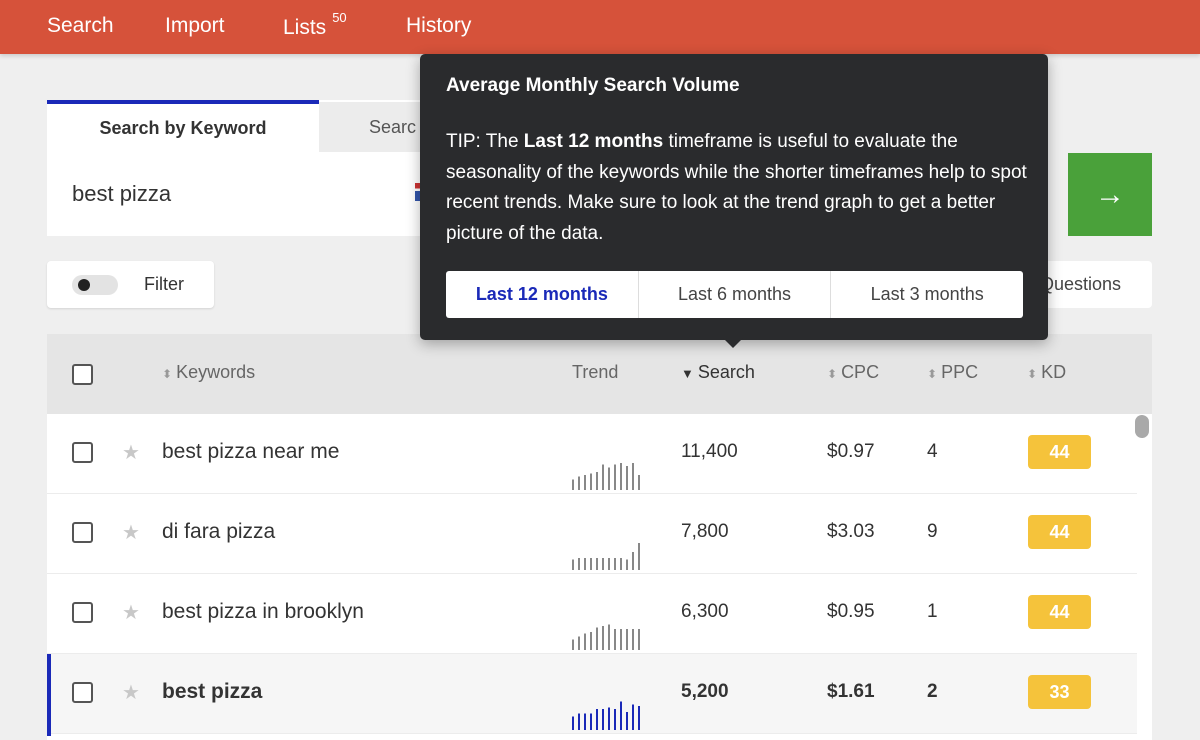  Describe the element at coordinates (1142, 426) in the screenshot. I see `table-scrollbar` at that location.